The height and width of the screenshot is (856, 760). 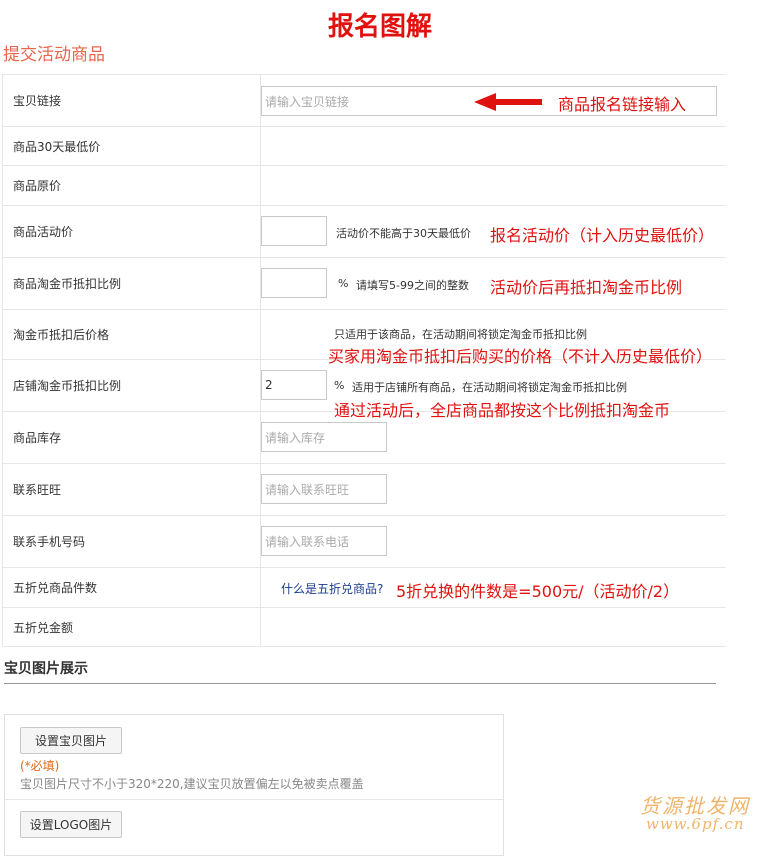 I want to click on half-amount-label: 五折兑金额, so click(x=131, y=627).